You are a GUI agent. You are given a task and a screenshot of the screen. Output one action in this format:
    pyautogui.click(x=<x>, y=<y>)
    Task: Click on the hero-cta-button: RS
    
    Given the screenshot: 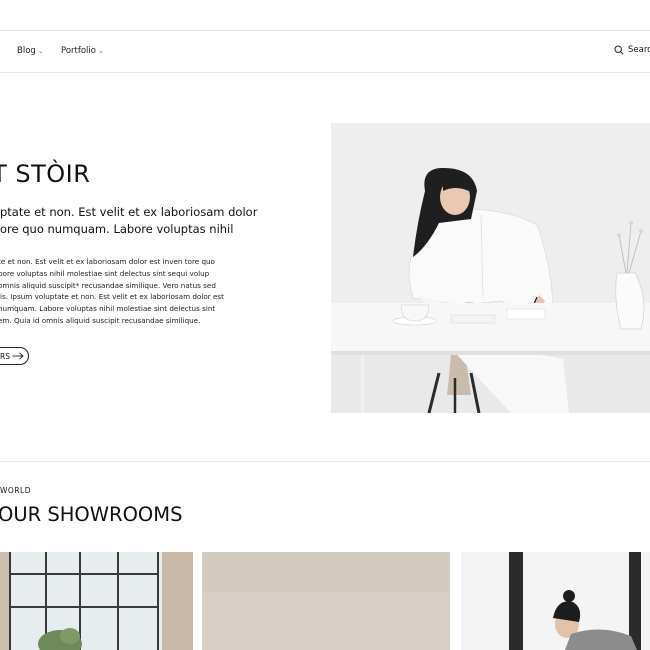 What is the action you would take?
    pyautogui.click(x=14, y=356)
    